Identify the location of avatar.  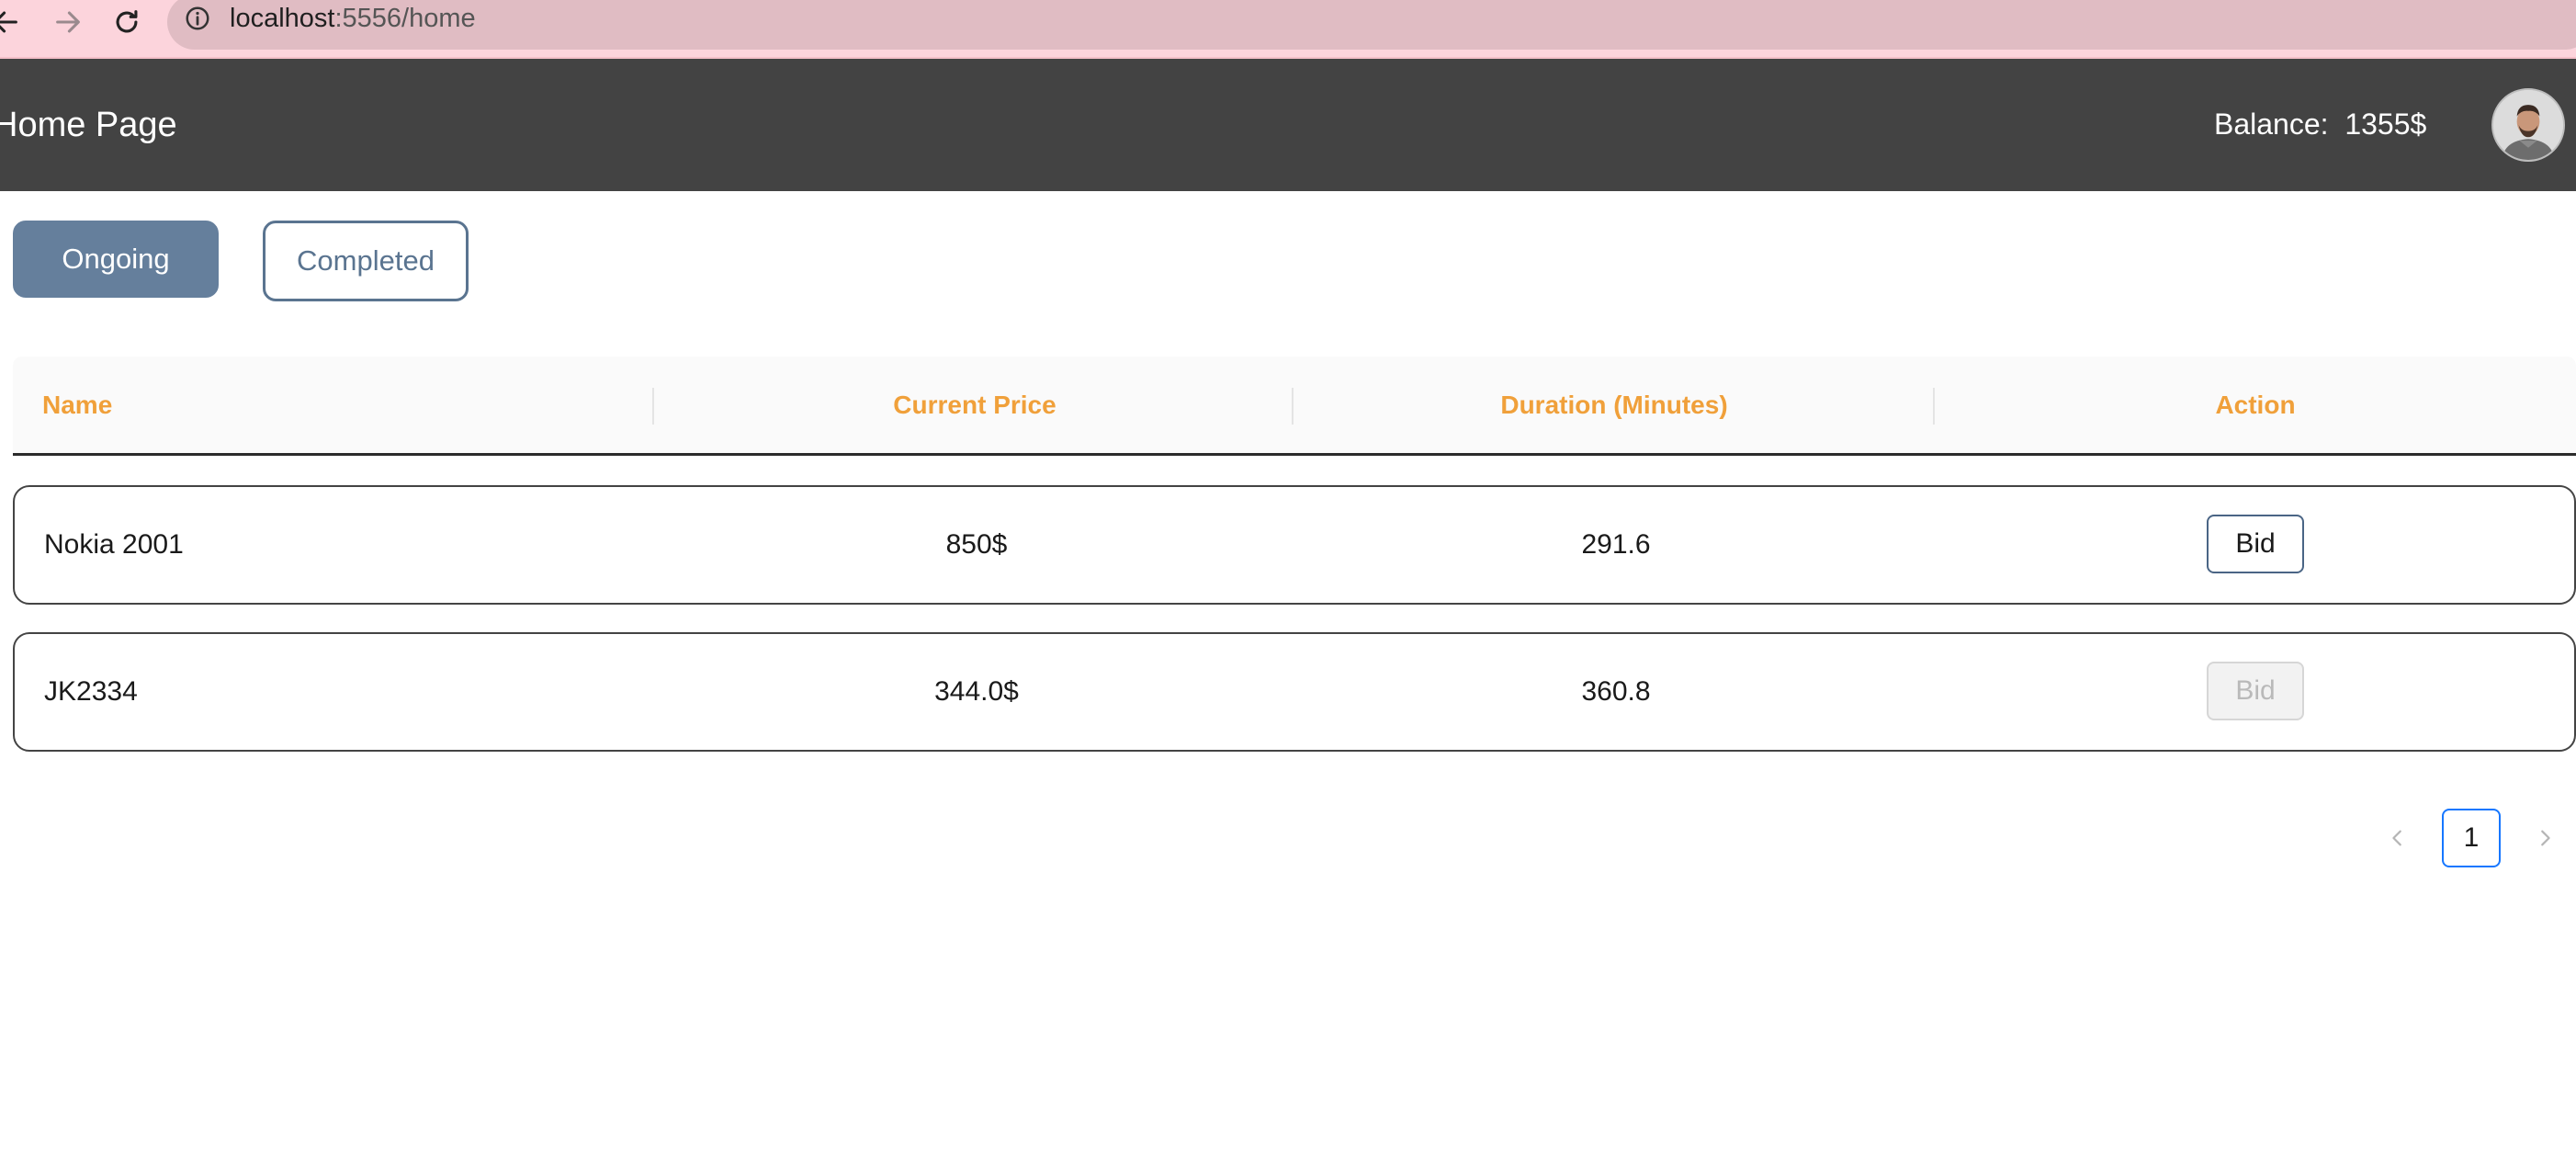
(2528, 125).